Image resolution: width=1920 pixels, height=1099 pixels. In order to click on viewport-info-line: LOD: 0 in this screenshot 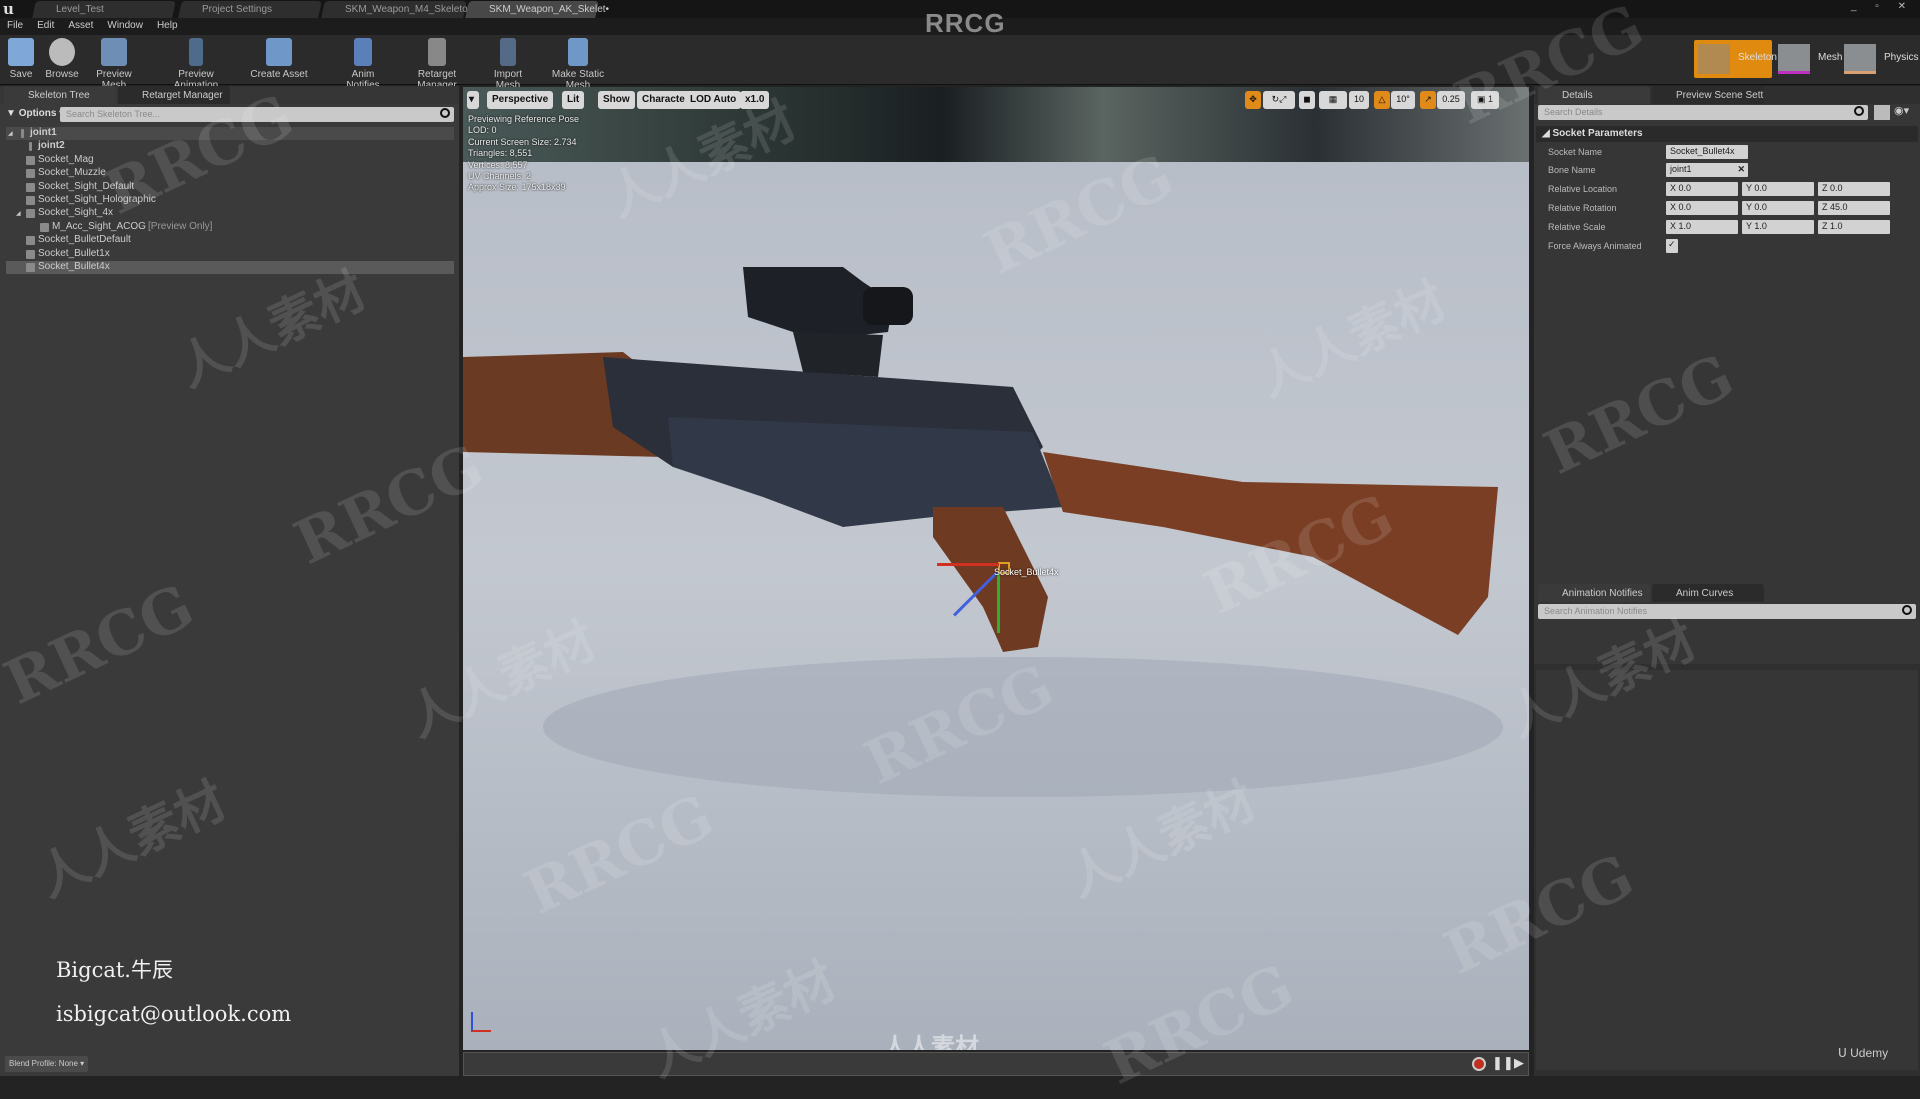, I will do `click(482, 130)`.